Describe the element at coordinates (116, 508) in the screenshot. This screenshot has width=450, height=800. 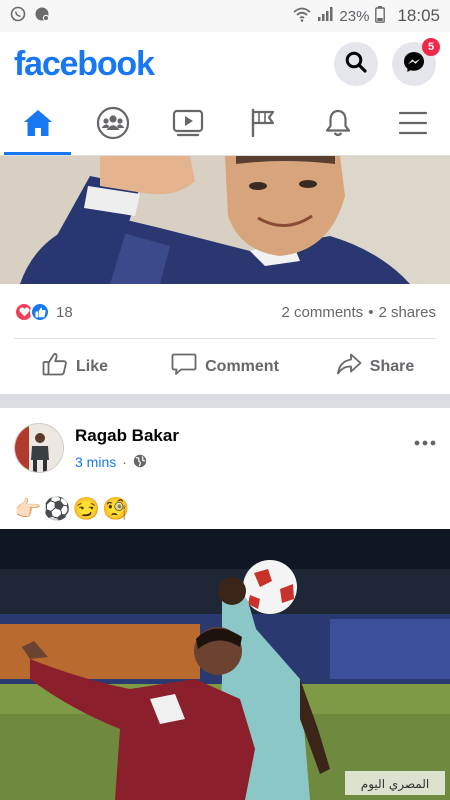
I see `monocle-emoji: 🧐` at that location.